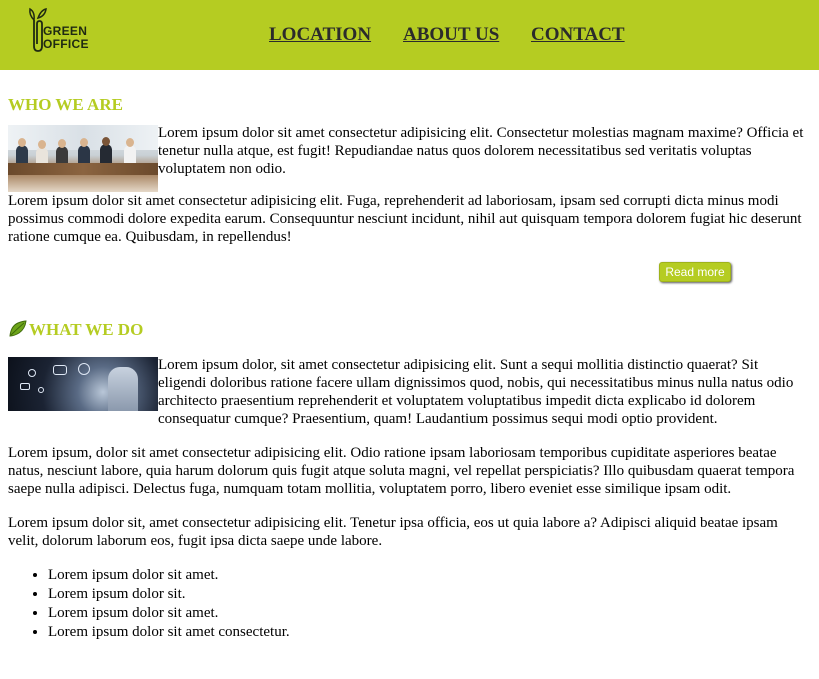 This screenshot has width=819, height=679. Describe the element at coordinates (578, 35) in the screenshot. I see `nav-link-contact: CONTACT` at that location.